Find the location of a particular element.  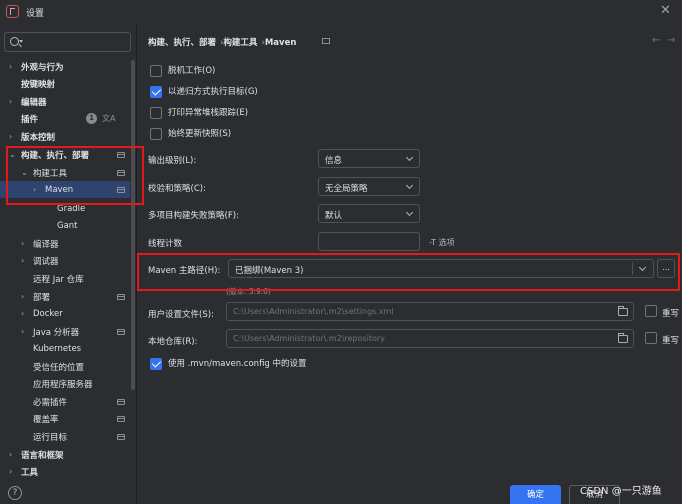

local-repo-value: C:\Users\Administrator\.m2\repository is located at coordinates (309, 338).